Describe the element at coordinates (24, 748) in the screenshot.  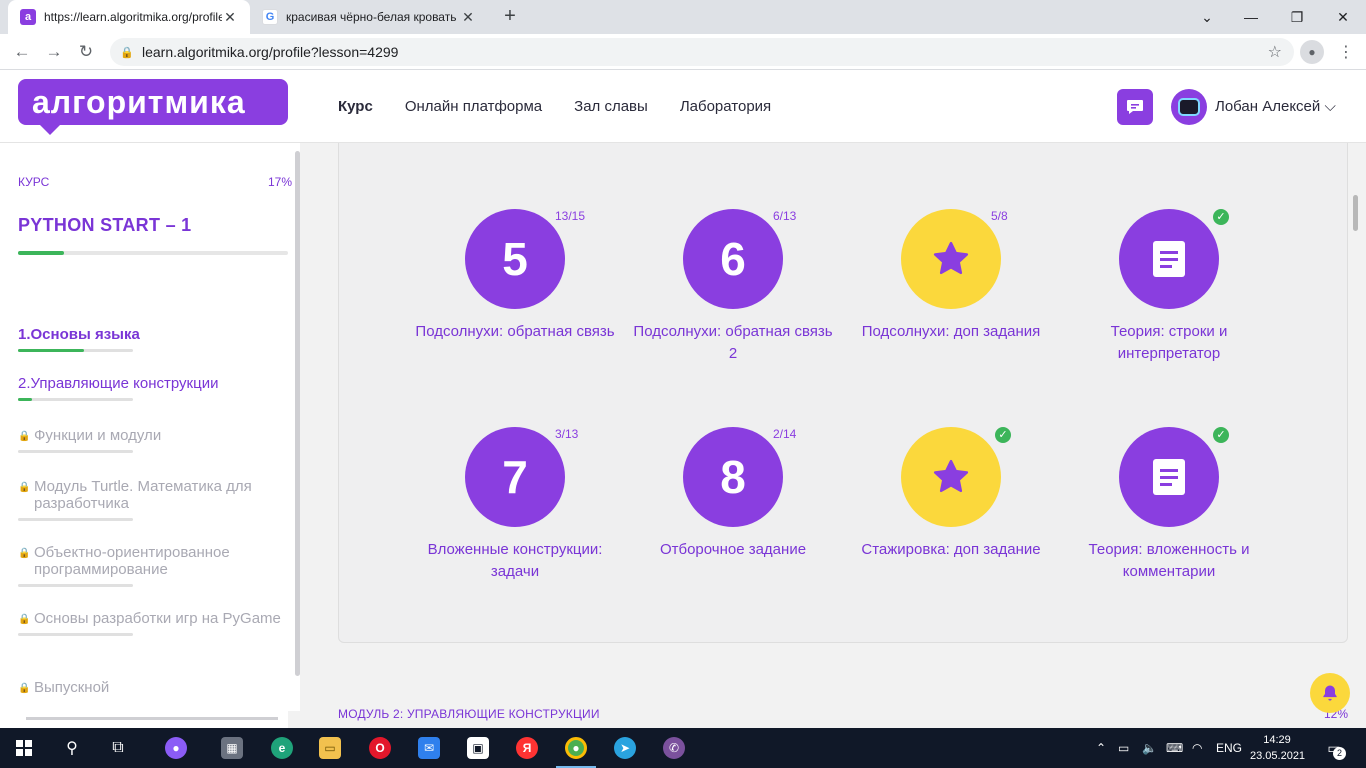
I see `windows-start-icon` at that location.